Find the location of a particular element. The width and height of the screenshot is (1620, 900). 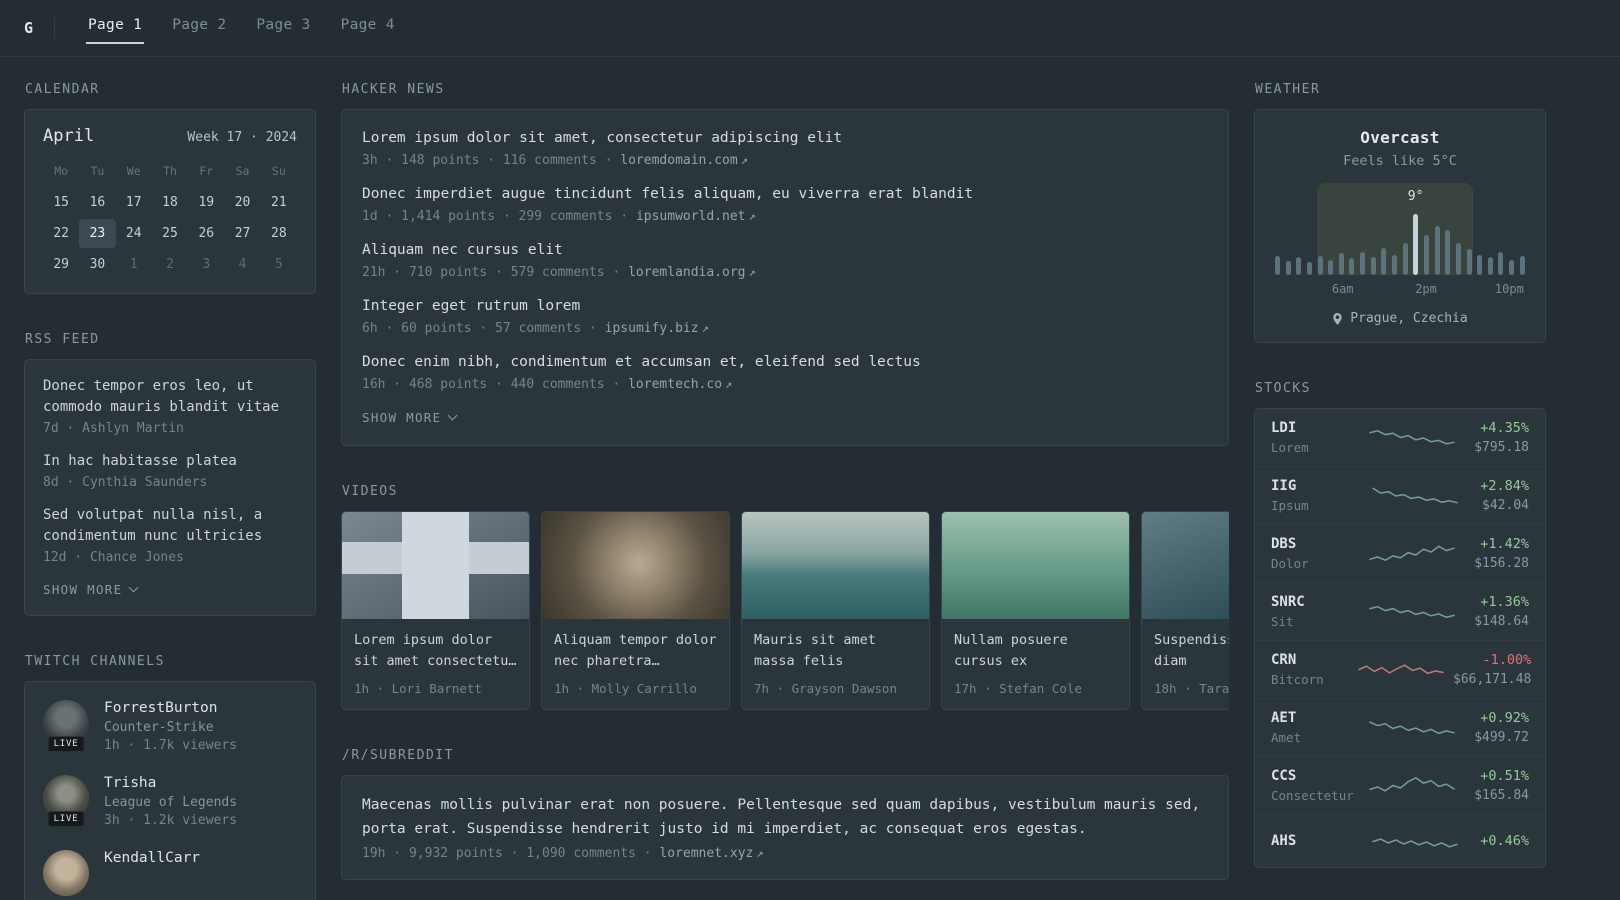

stock-ticker: CCS is located at coordinates (1284, 776).